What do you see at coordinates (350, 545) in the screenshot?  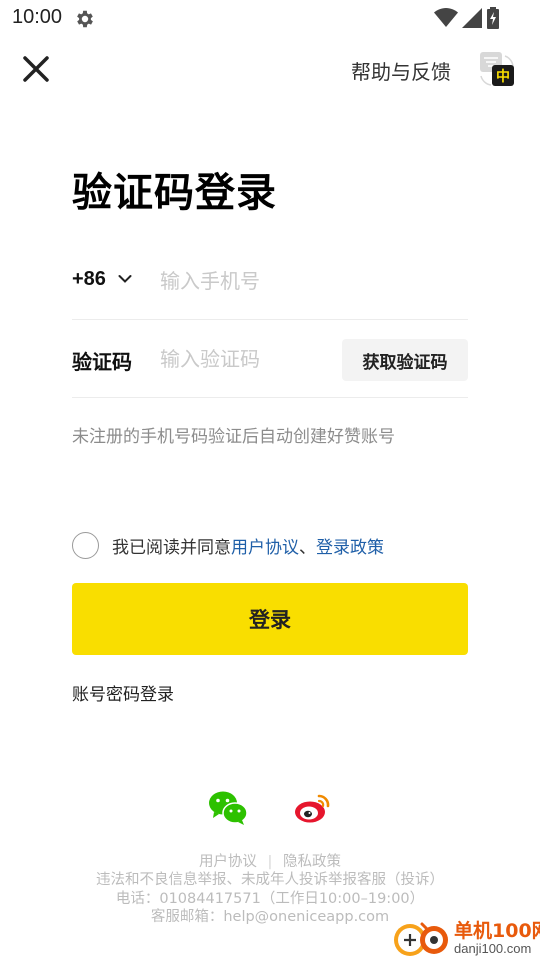 I see `login-policy-link: 登录政策` at bounding box center [350, 545].